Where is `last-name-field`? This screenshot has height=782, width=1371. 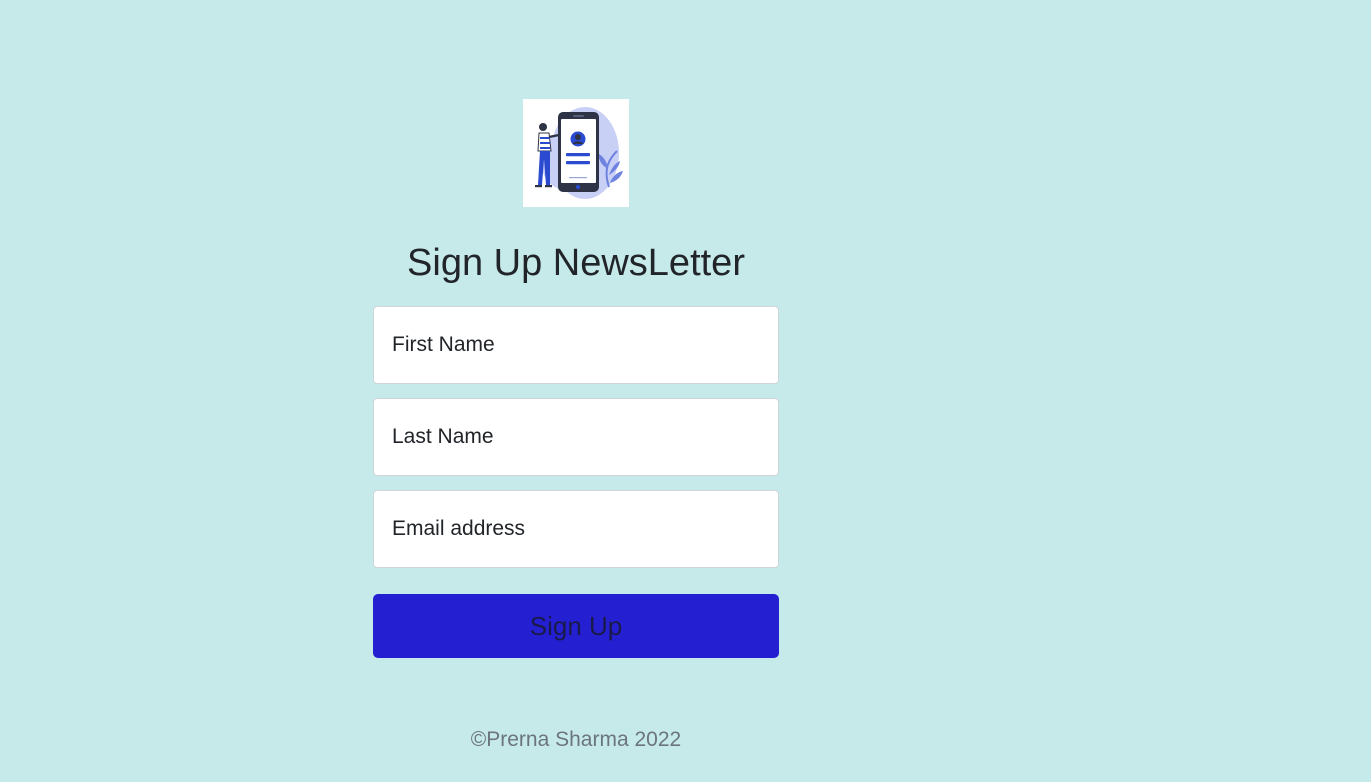 last-name-field is located at coordinates (576, 437).